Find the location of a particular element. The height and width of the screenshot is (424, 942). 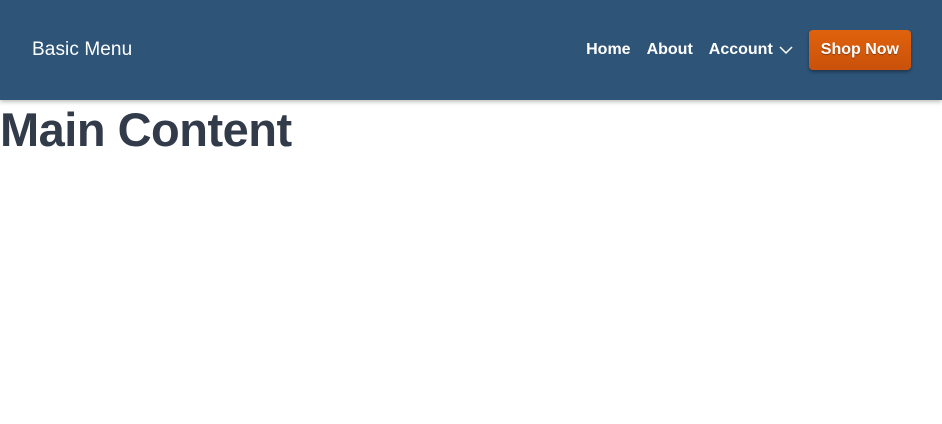

chevron-down-icon is located at coordinates (786, 50).